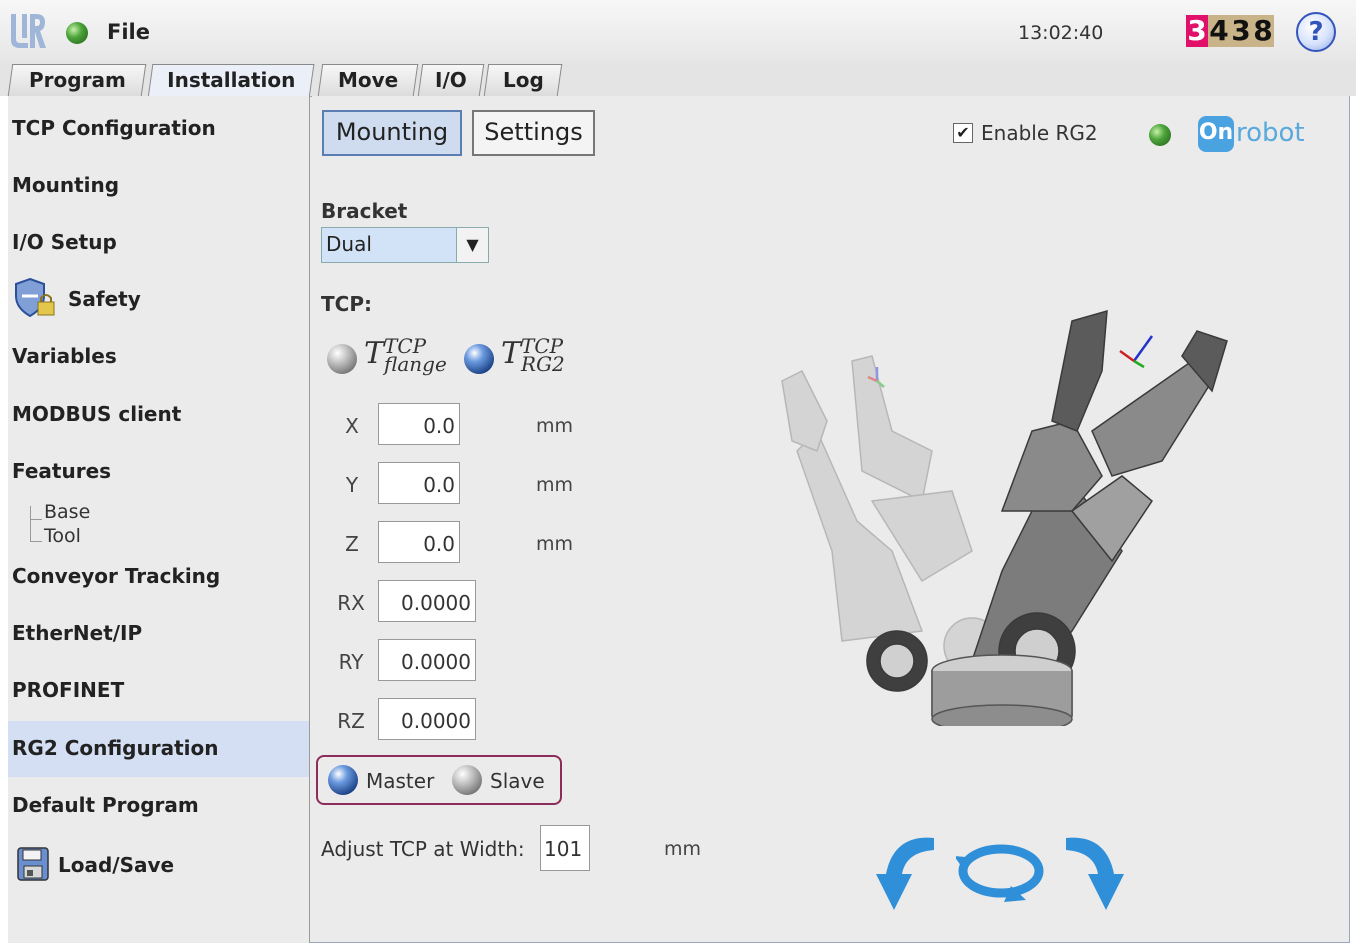 This screenshot has height=943, width=1356. Describe the element at coordinates (77, 33) in the screenshot. I see `robot-status-indicator` at that location.